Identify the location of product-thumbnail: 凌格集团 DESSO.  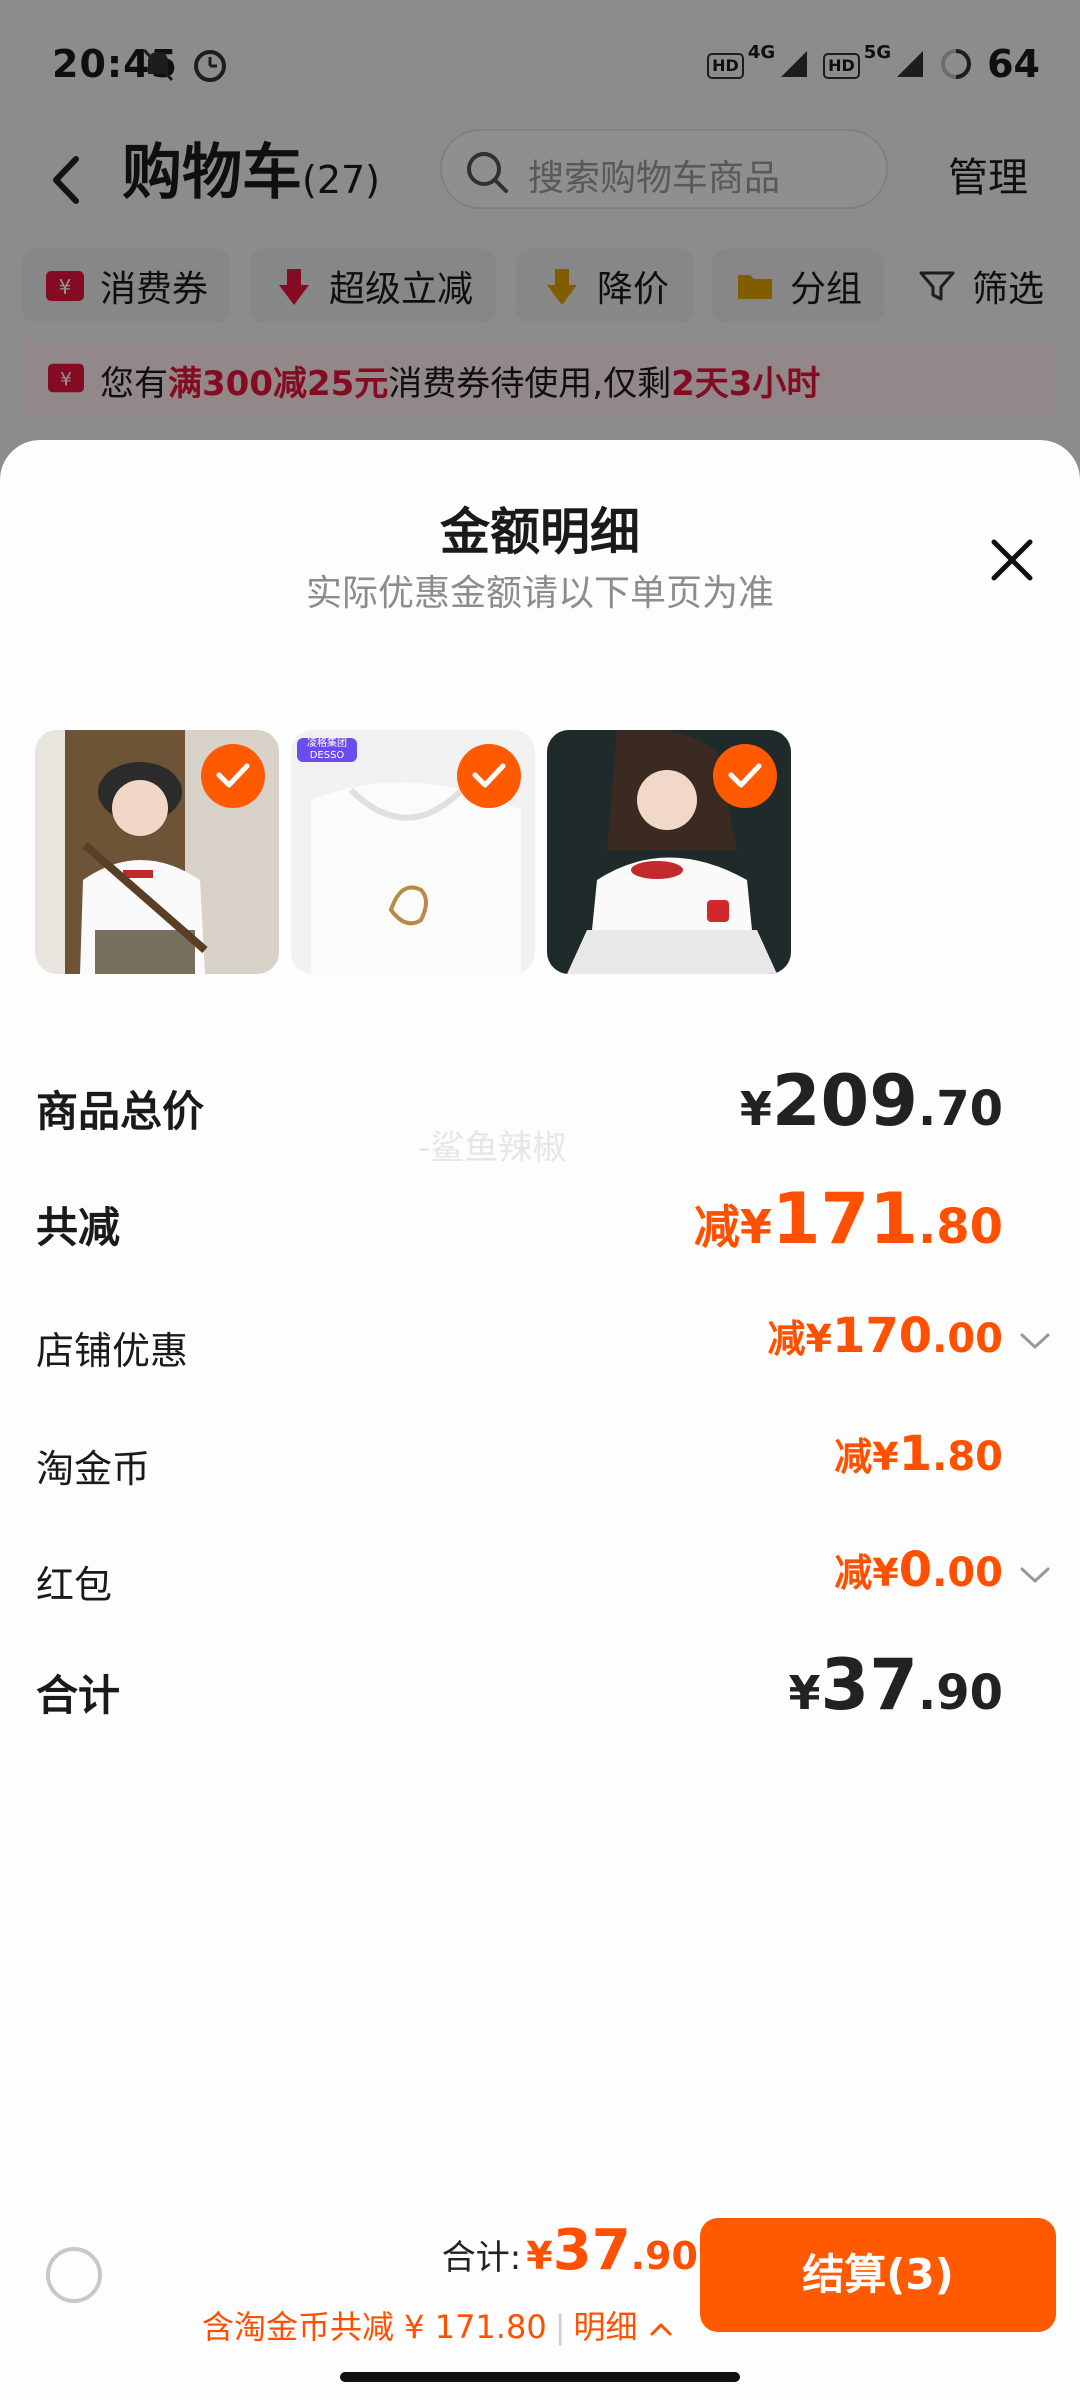
(413, 852).